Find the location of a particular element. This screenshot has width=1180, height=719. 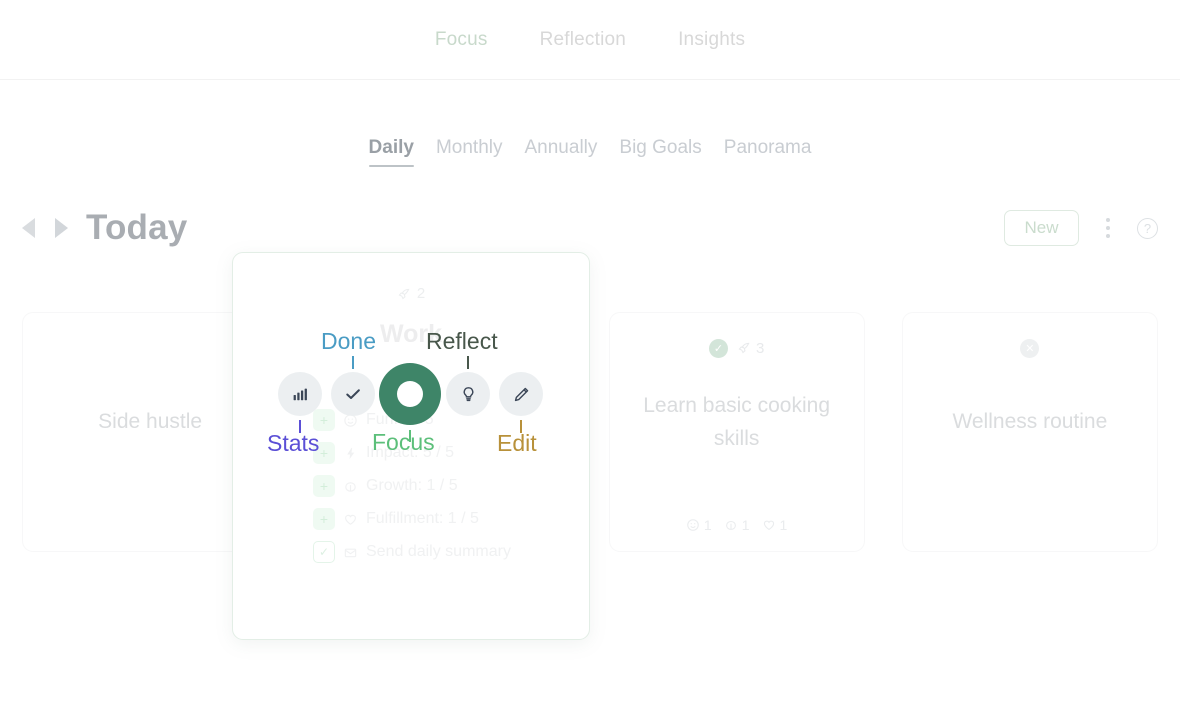

card-badges: ✓ 3 is located at coordinates (736, 348).